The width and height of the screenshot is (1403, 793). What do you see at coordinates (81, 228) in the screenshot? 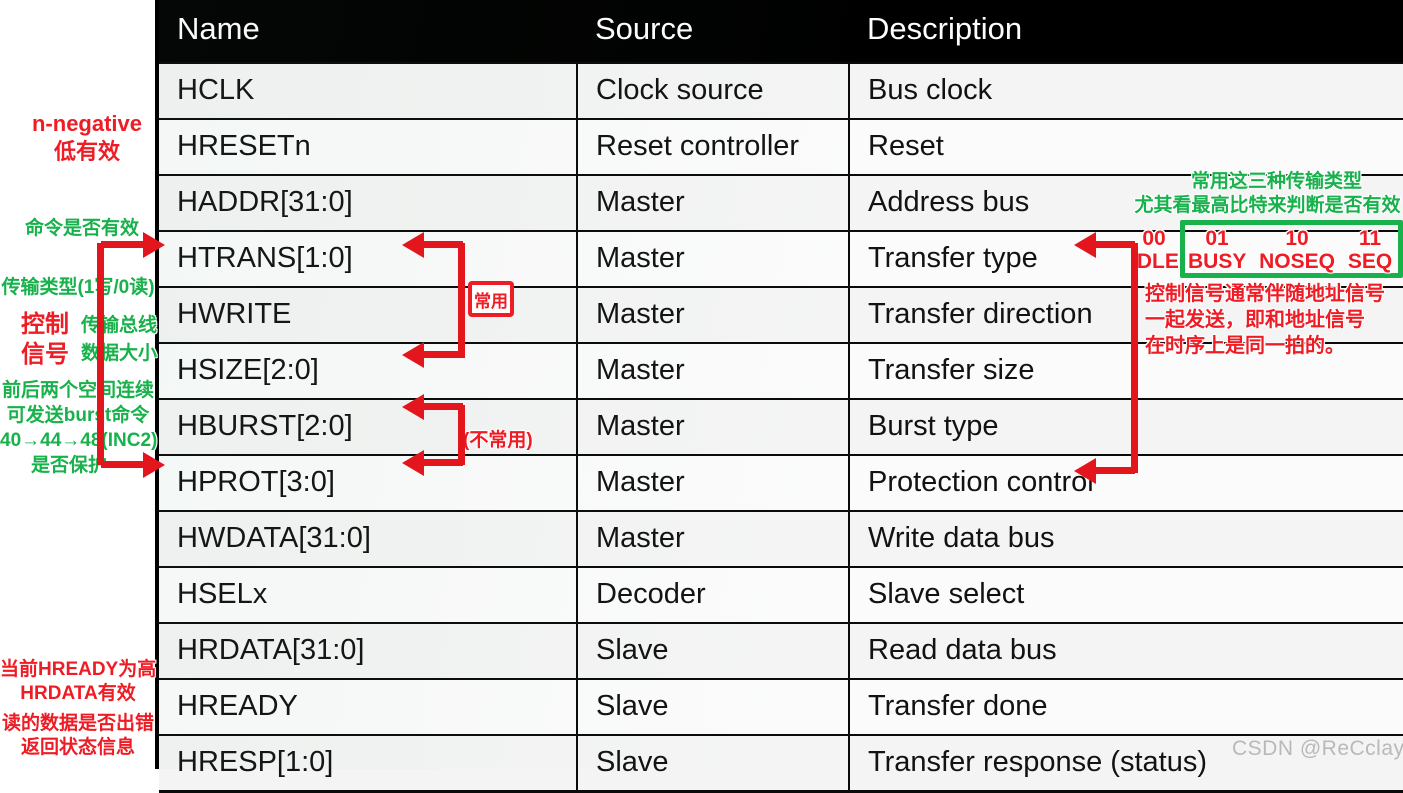
I see `annotation-htrans-note: 命令是否有效` at bounding box center [81, 228].